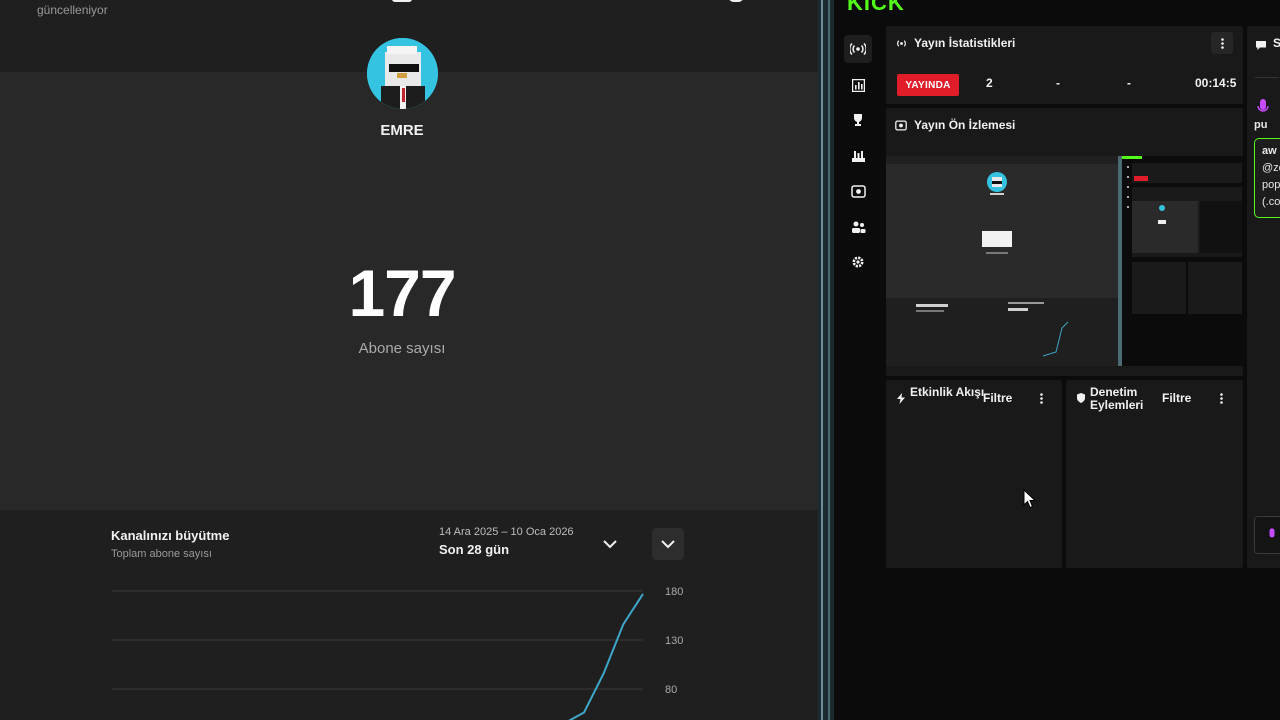  Describe the element at coordinates (1064, 261) in the screenshot. I see `stream-preview-video` at that location.